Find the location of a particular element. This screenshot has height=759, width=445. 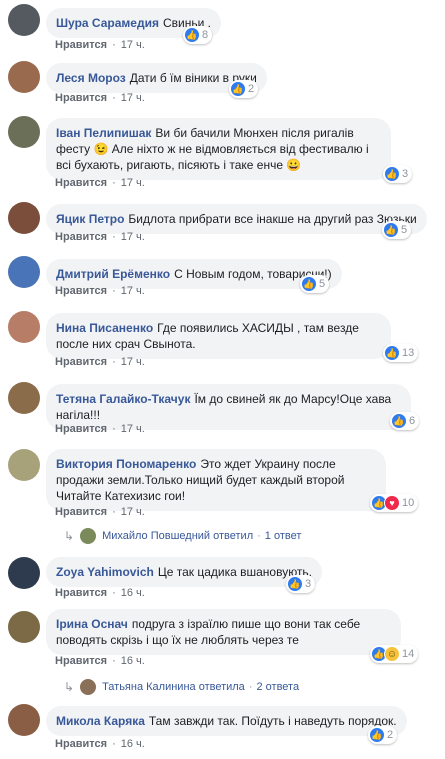

replies-link: ↳ Михайло Повшедний ответил · 1 ответ is located at coordinates (182, 536).